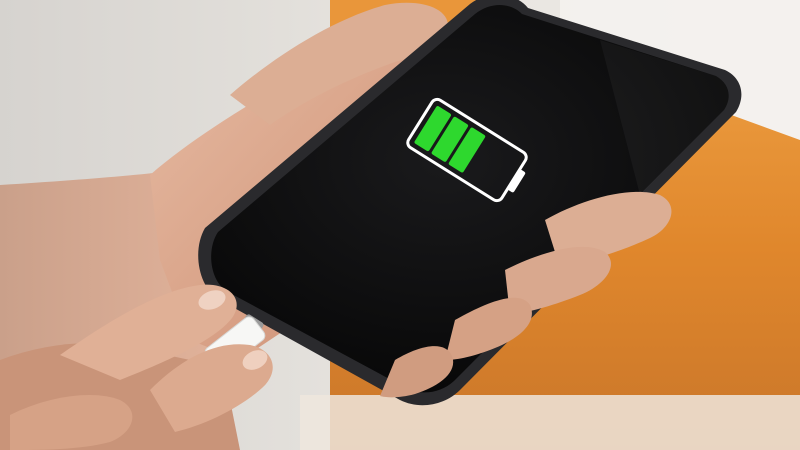  I want to click on background-floor, so click(550, 422).